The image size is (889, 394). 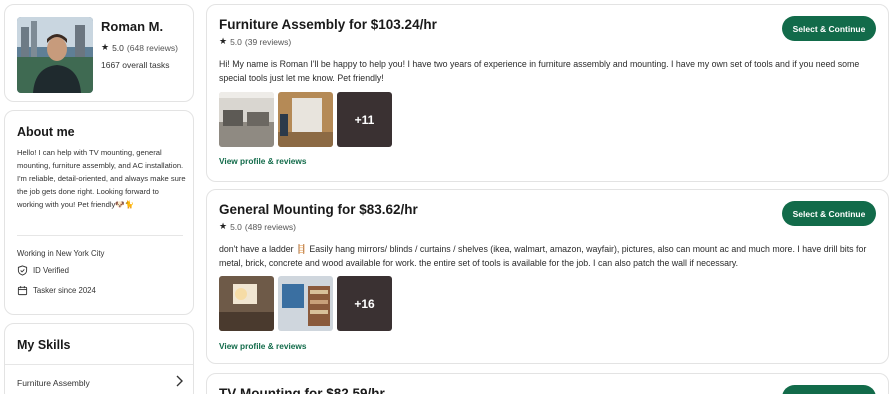 I want to click on id-verified-row: ID Verified, so click(x=43, y=270).